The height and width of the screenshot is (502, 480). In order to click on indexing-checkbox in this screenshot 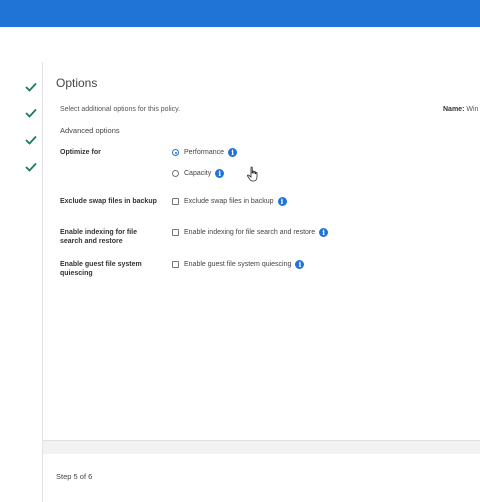, I will do `click(175, 232)`.